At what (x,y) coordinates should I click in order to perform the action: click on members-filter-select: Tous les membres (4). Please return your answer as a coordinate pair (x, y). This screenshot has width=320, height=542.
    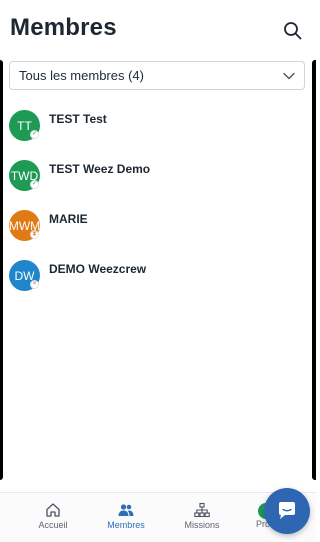
    Looking at the image, I should click on (157, 75).